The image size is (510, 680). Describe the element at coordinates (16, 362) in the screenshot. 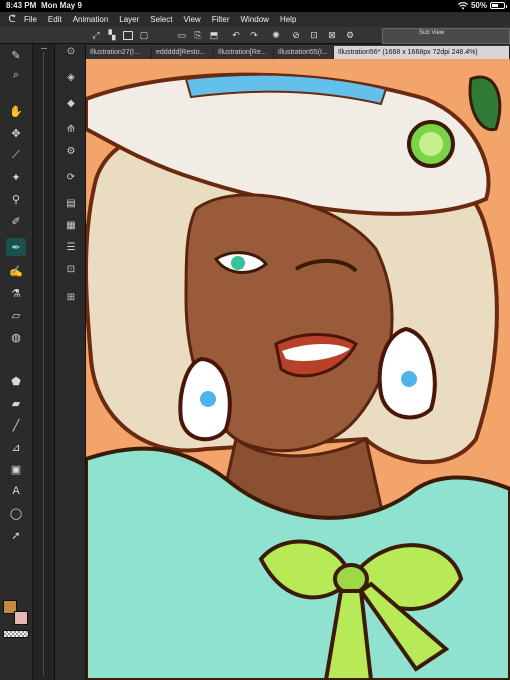

I see `tool-palette: ✎ ⌕ ✋ ✥ ⟋ ✦ ⚲ ✐ ✒ ✍ ⚗ ▱ ◍ ⬟ ▰ ╱ ⊿ ▣ A ◯ ➚` at that location.